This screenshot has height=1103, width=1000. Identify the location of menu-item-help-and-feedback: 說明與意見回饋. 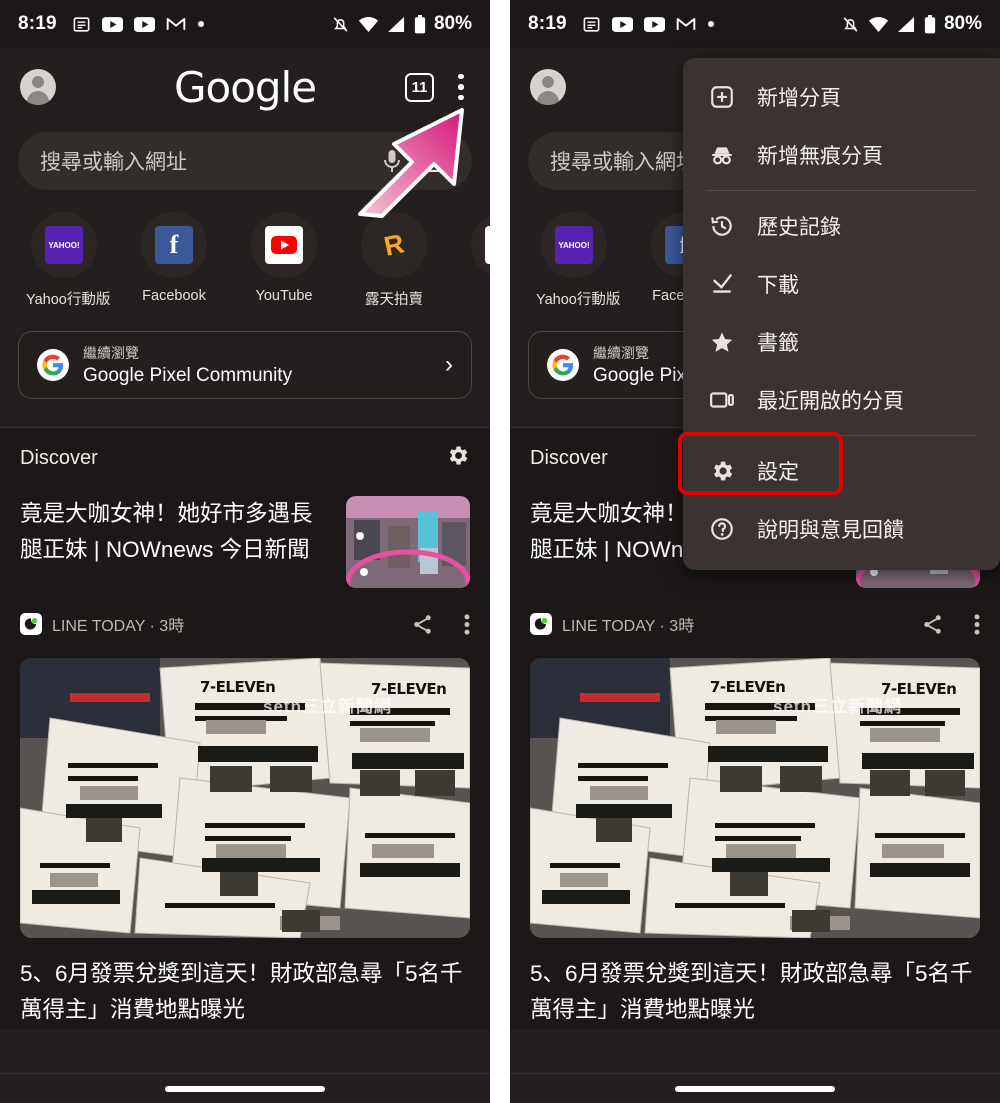
(841, 529).